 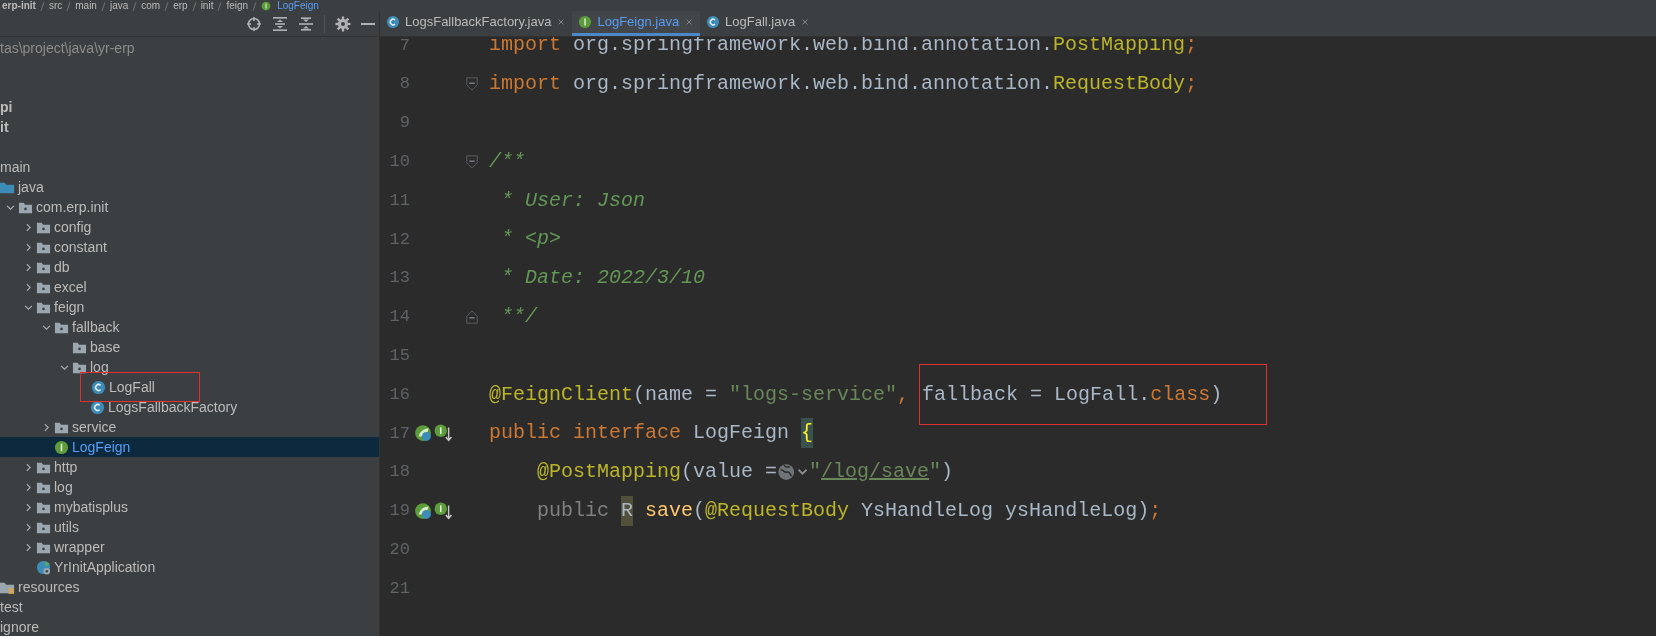 What do you see at coordinates (19, 626) in the screenshot?
I see `tree-item: ignore` at bounding box center [19, 626].